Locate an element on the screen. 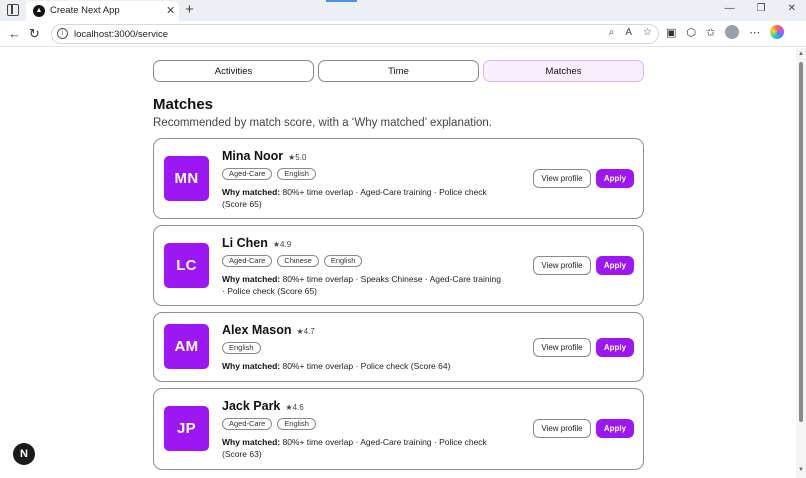 This screenshot has width=806, height=478. browser-tab: ▲ Create Next App ✕ is located at coordinates (102, 11).